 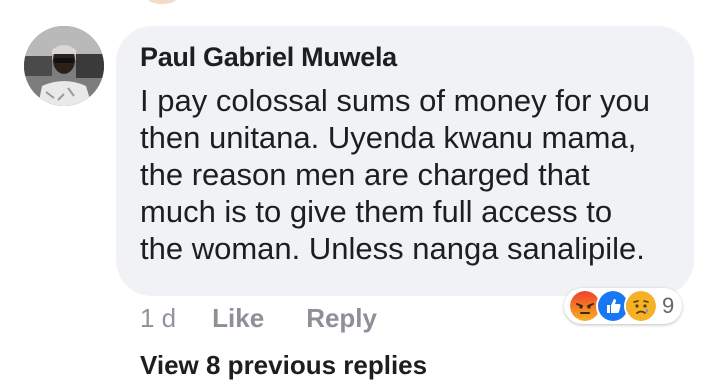 I want to click on reaction-count: 9, so click(x=668, y=305).